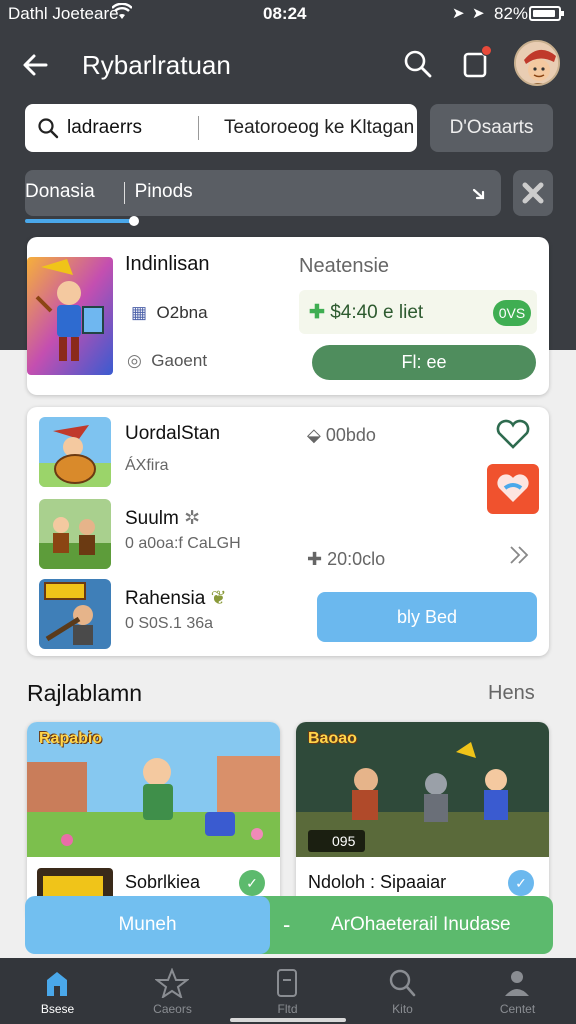  Describe the element at coordinates (169, 623) in the screenshot. I see `list-item-subtitle: 0 S0S.1 36a` at that location.